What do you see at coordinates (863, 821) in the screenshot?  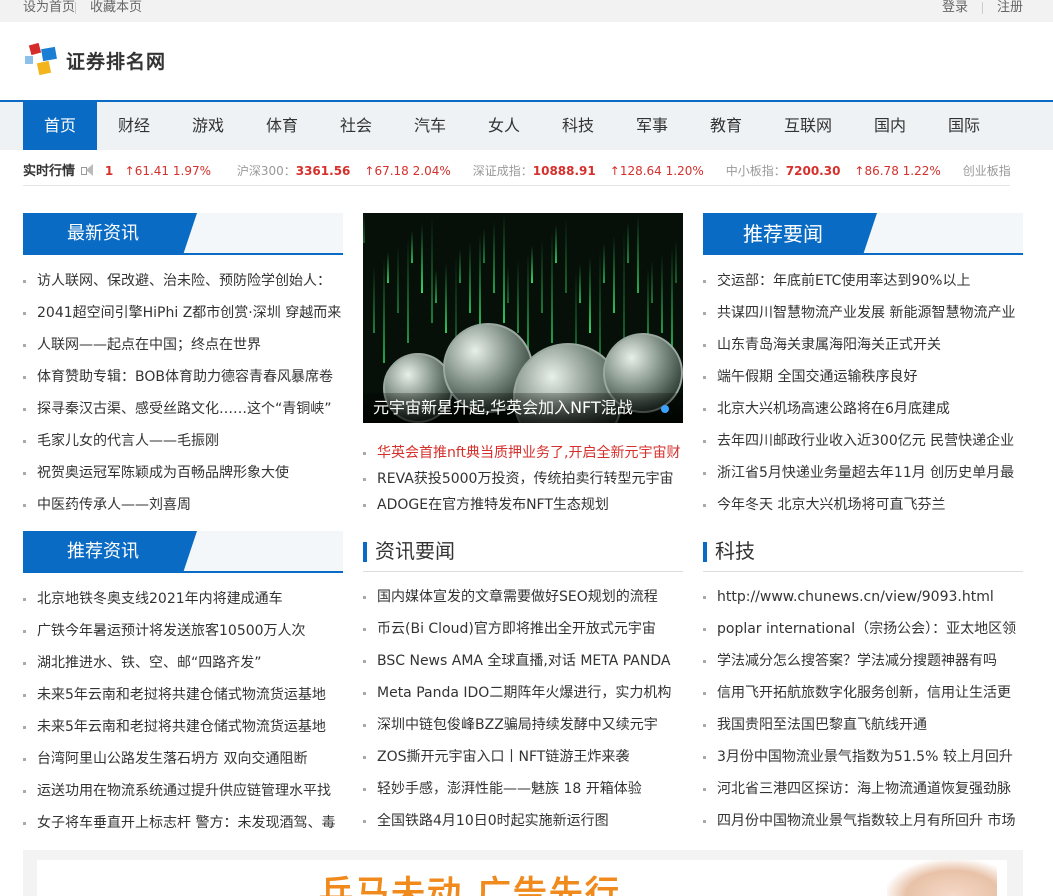 I see `list-item: 四月份中国物流业景气指数较上月有所回升 市场` at bounding box center [863, 821].